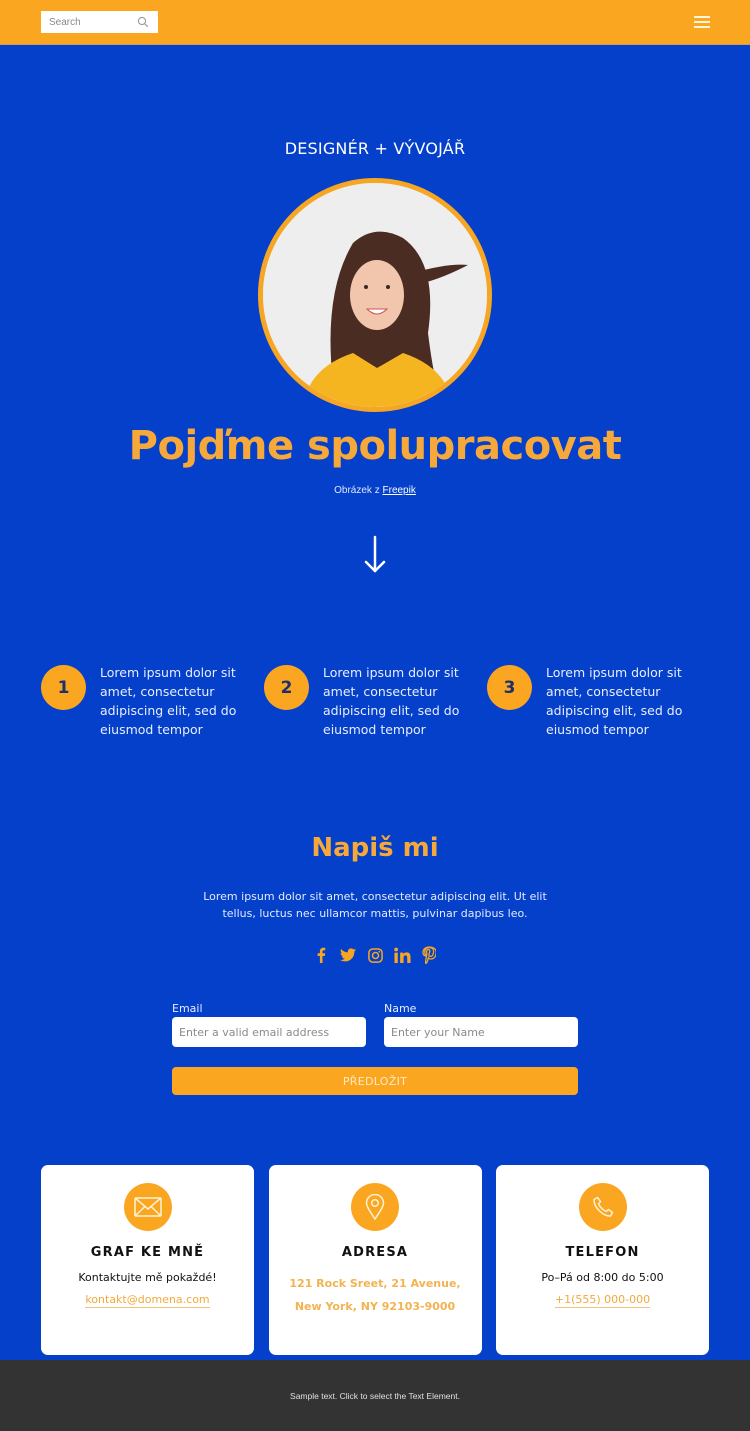  Describe the element at coordinates (602, 1277) in the screenshot. I see `card-text: Po–Pá od 8:00 do 5:00` at that location.